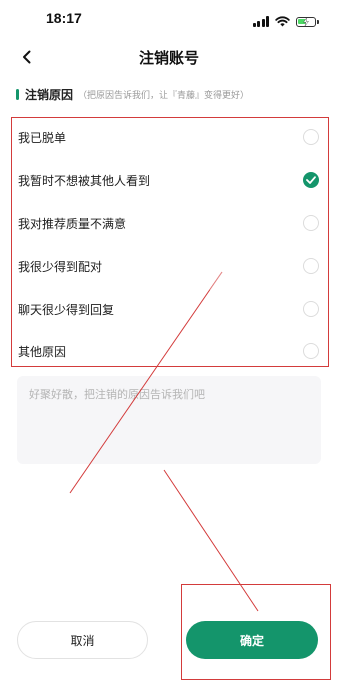 This screenshot has width=338, height=685. I want to click on reason-section-header: 注销原因 （把原因告诉我们，让『青藤』变得更好）, so click(132, 94).